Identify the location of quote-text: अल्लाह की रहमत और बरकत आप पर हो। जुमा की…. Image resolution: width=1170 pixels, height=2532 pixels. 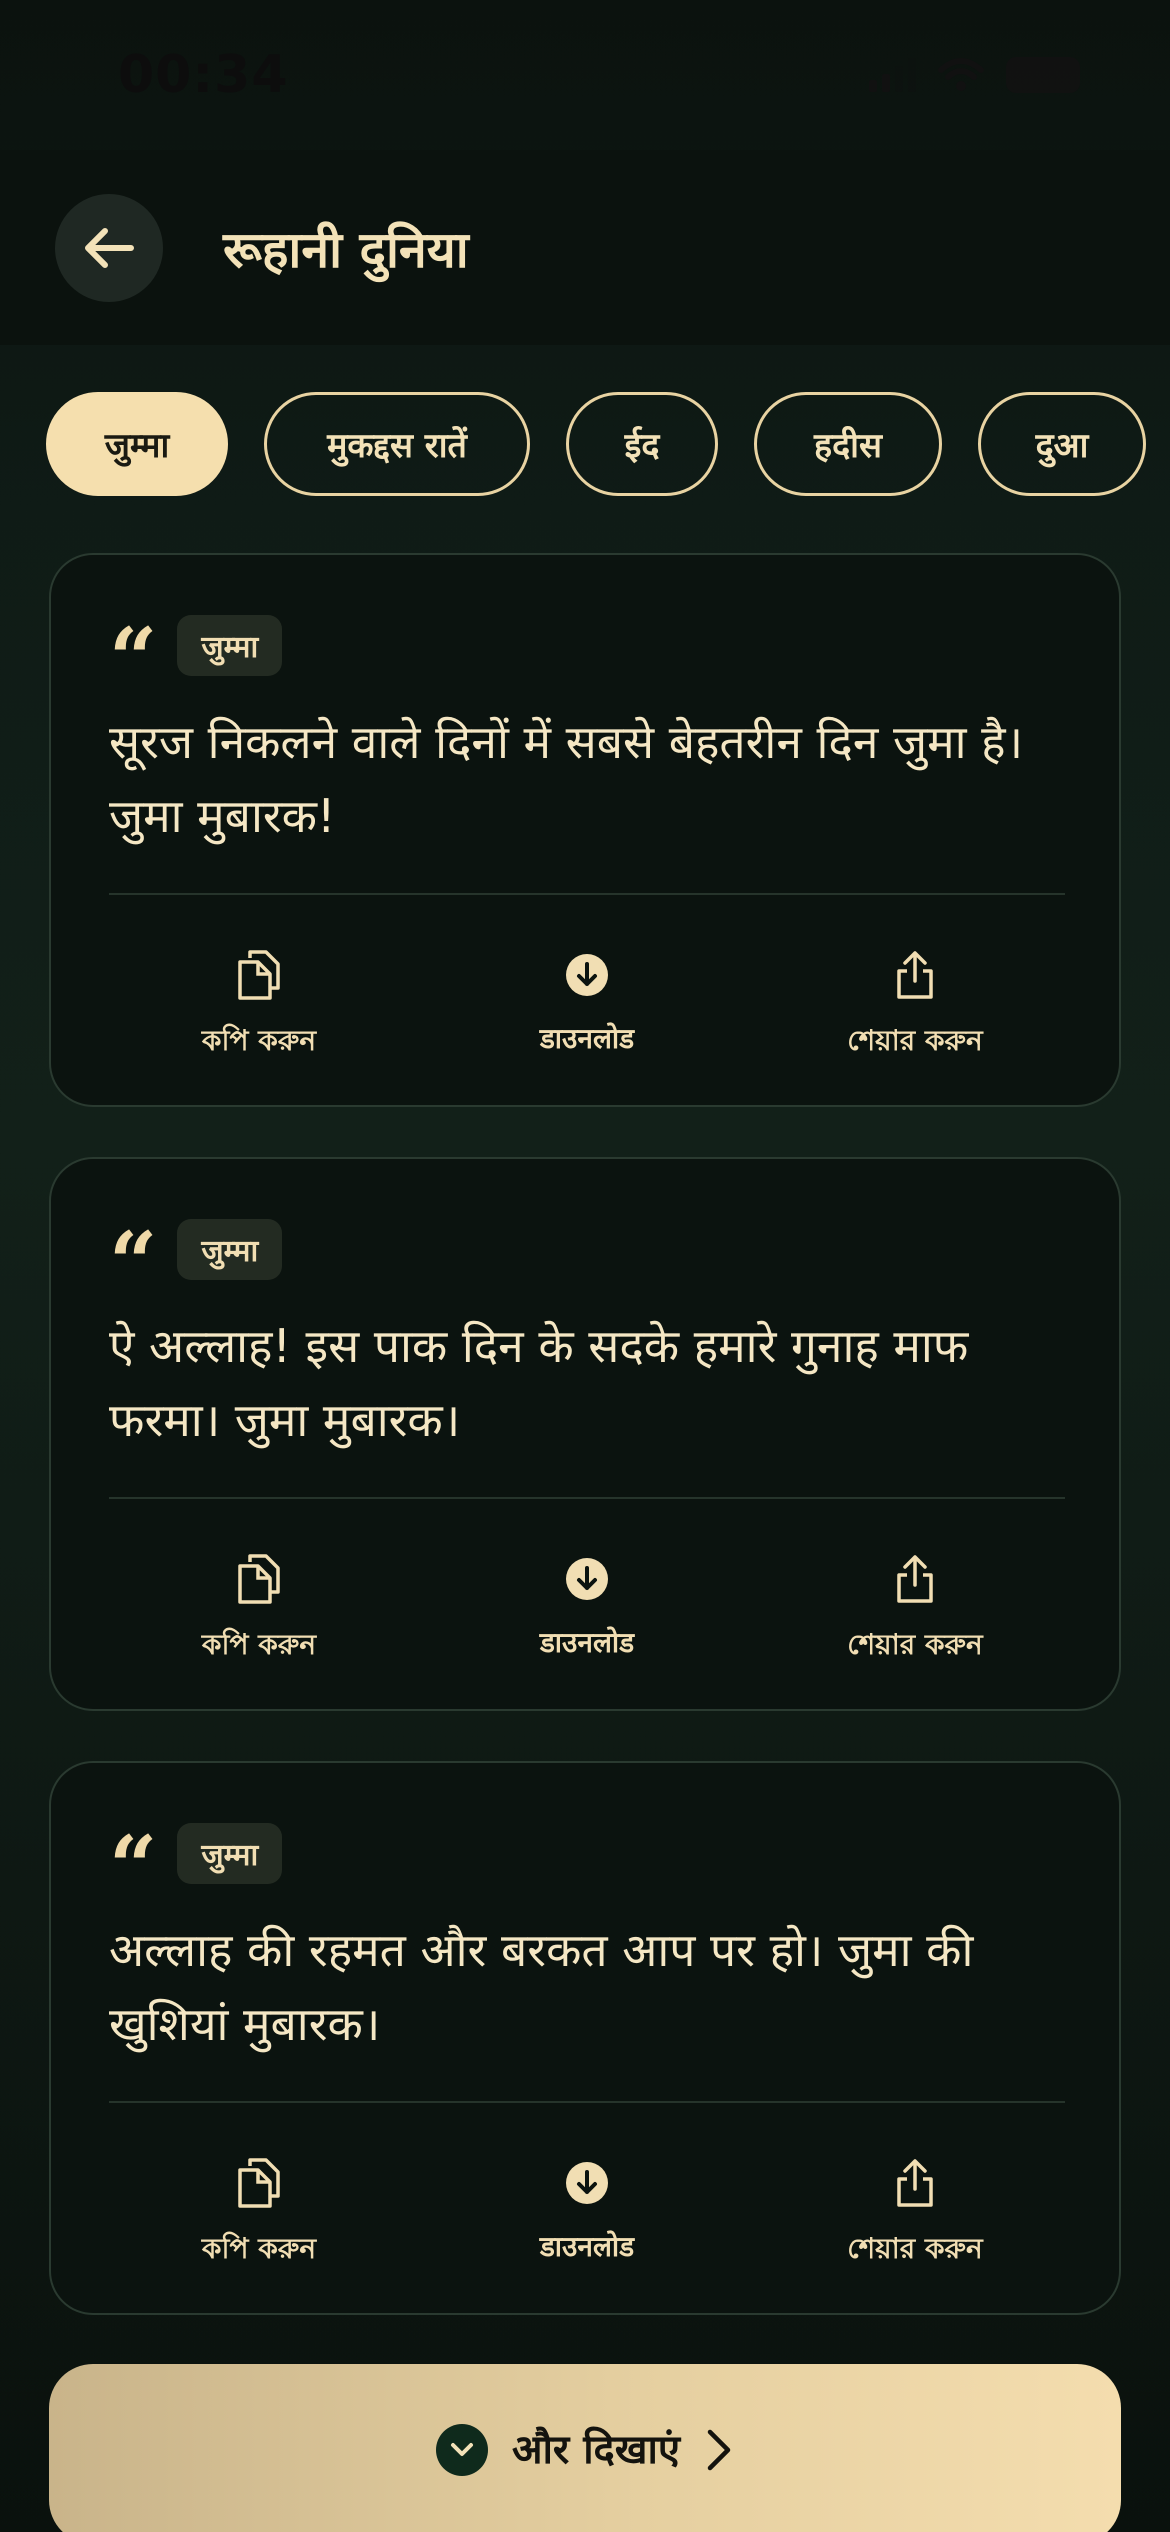
(541, 1987).